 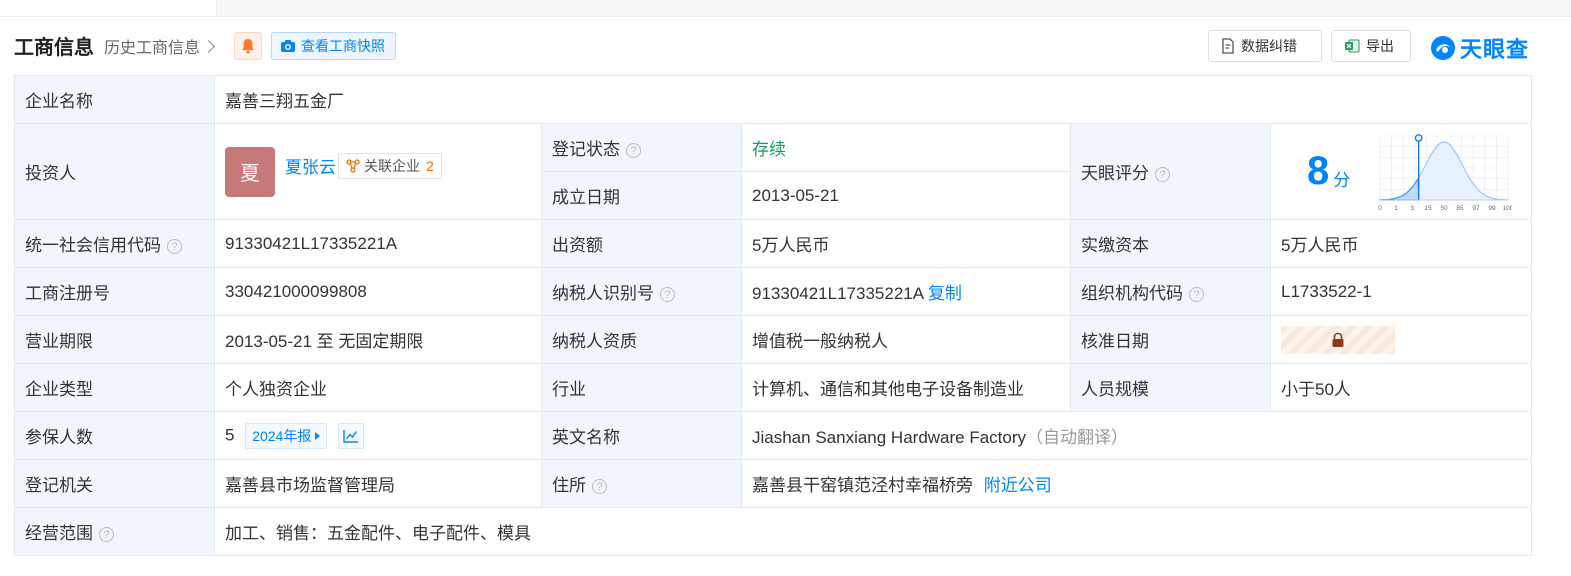 I want to click on locked-value, so click(x=1338, y=339).